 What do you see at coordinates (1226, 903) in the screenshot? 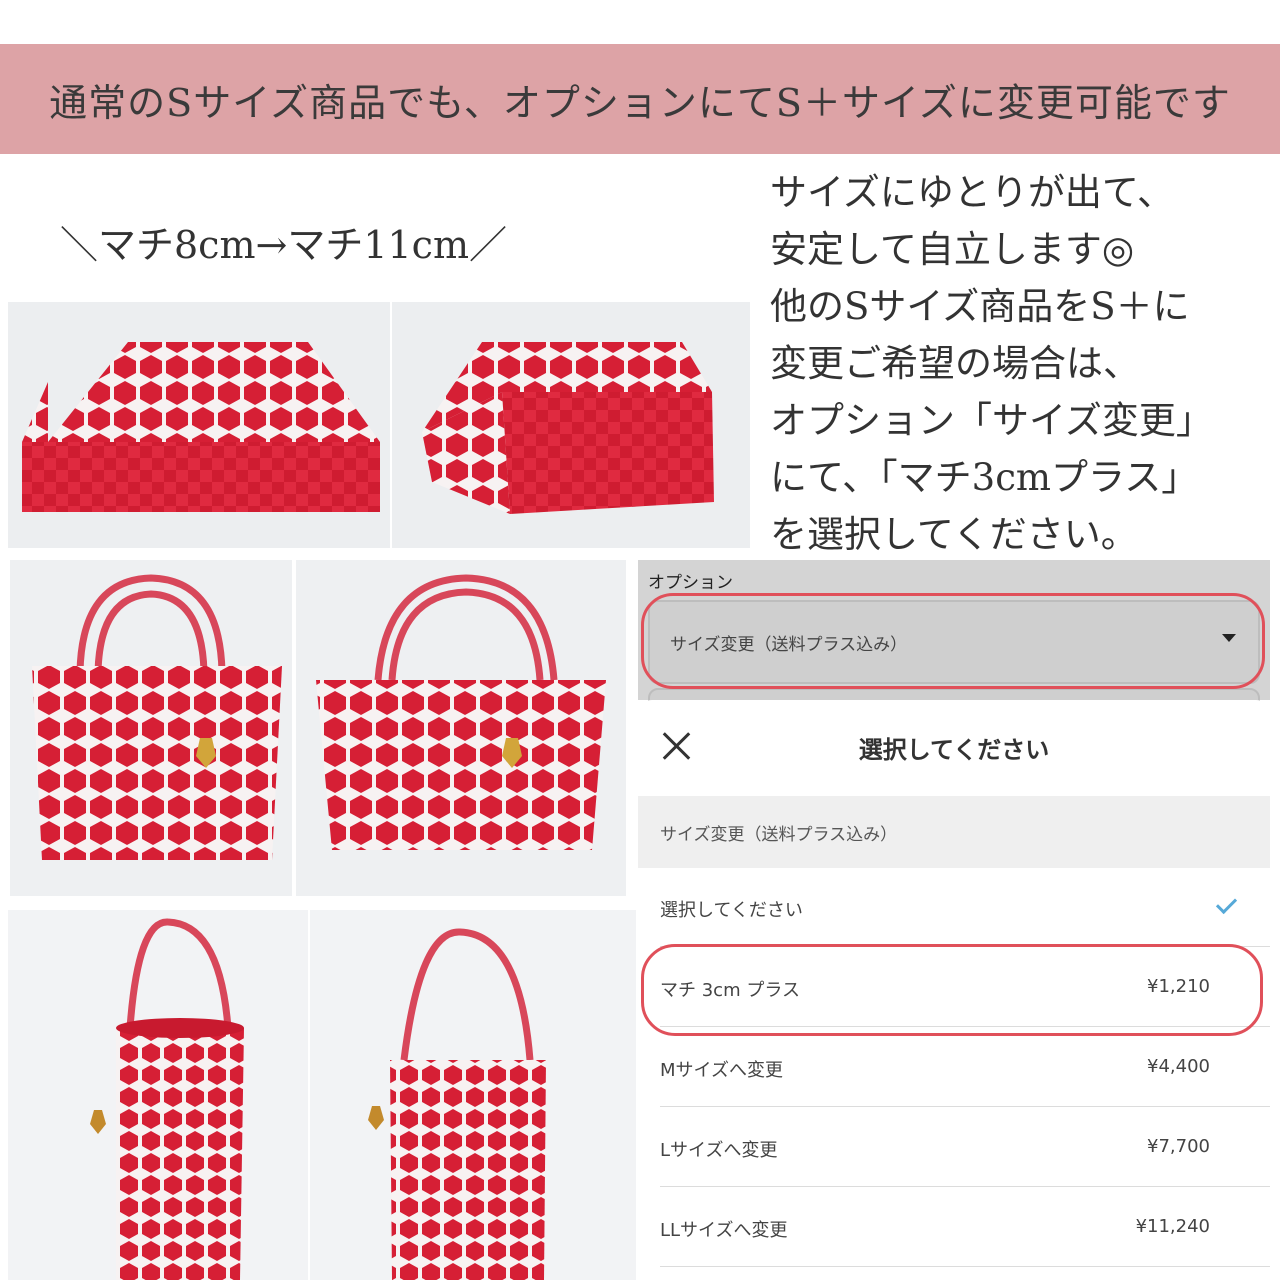
I see `checkmark-icon` at bounding box center [1226, 903].